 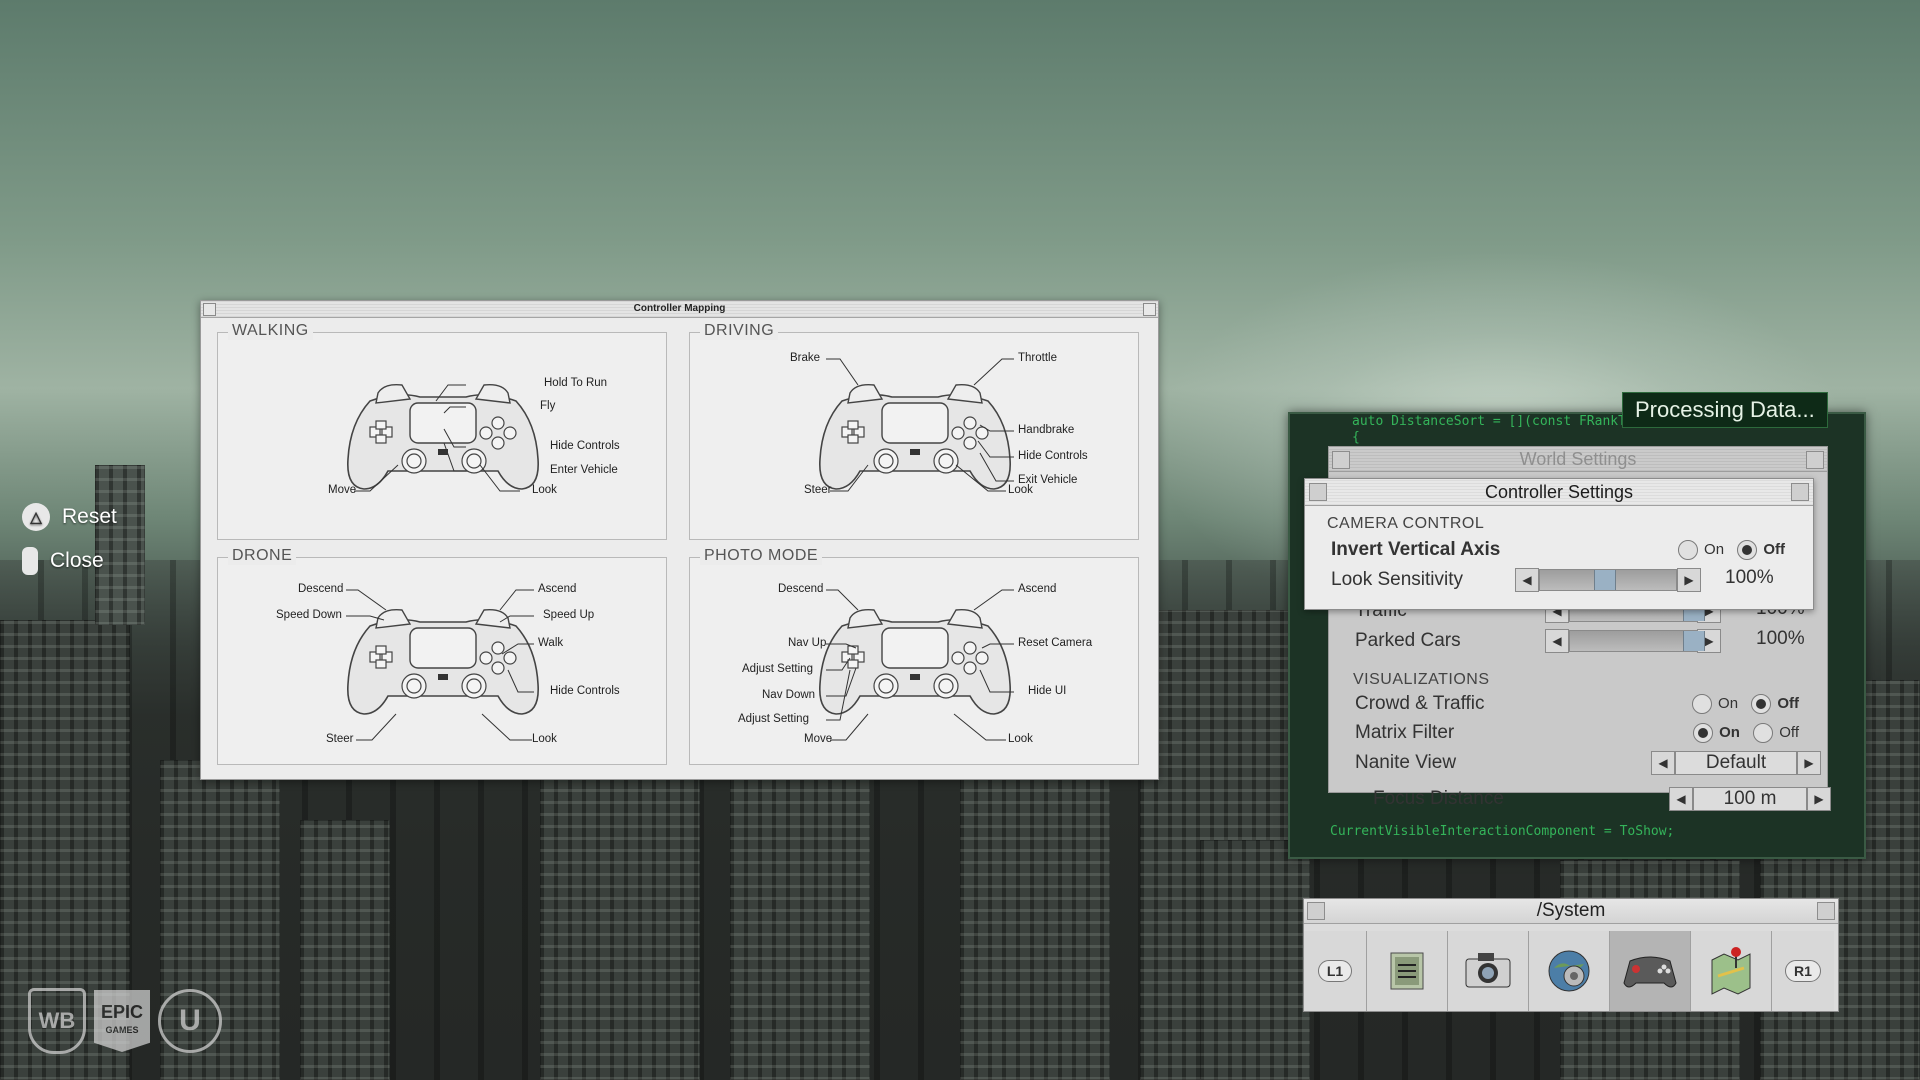 I want to click on controller-settings-title: Controller Settings, so click(x=1559, y=492).